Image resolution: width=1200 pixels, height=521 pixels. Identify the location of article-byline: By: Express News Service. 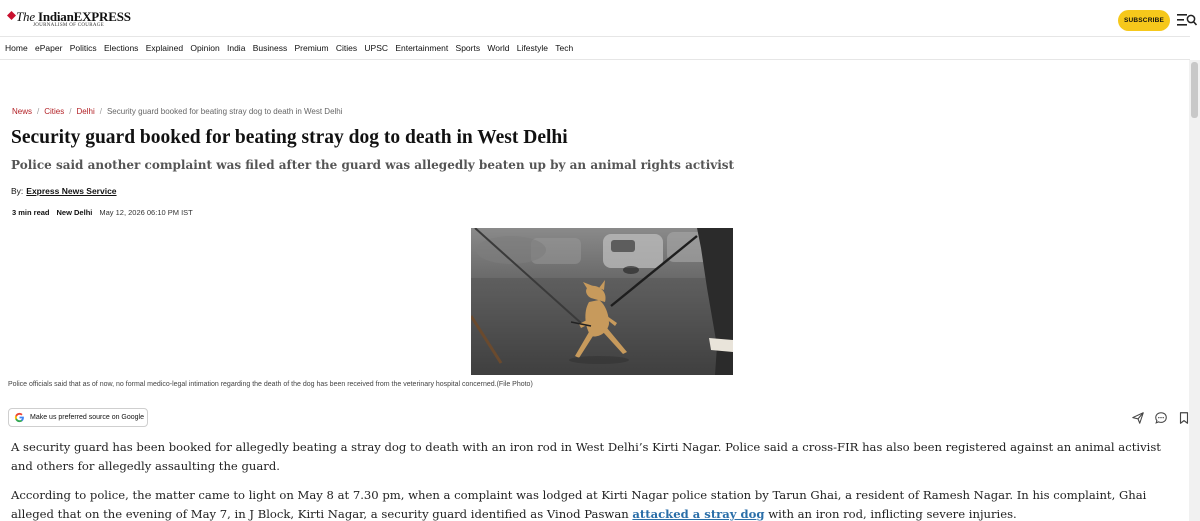
(64, 191).